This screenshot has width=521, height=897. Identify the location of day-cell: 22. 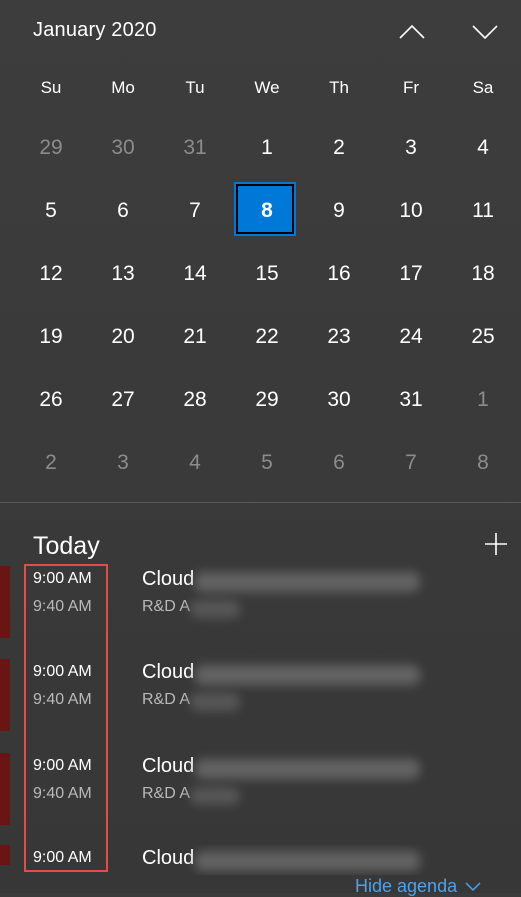
(267, 338).